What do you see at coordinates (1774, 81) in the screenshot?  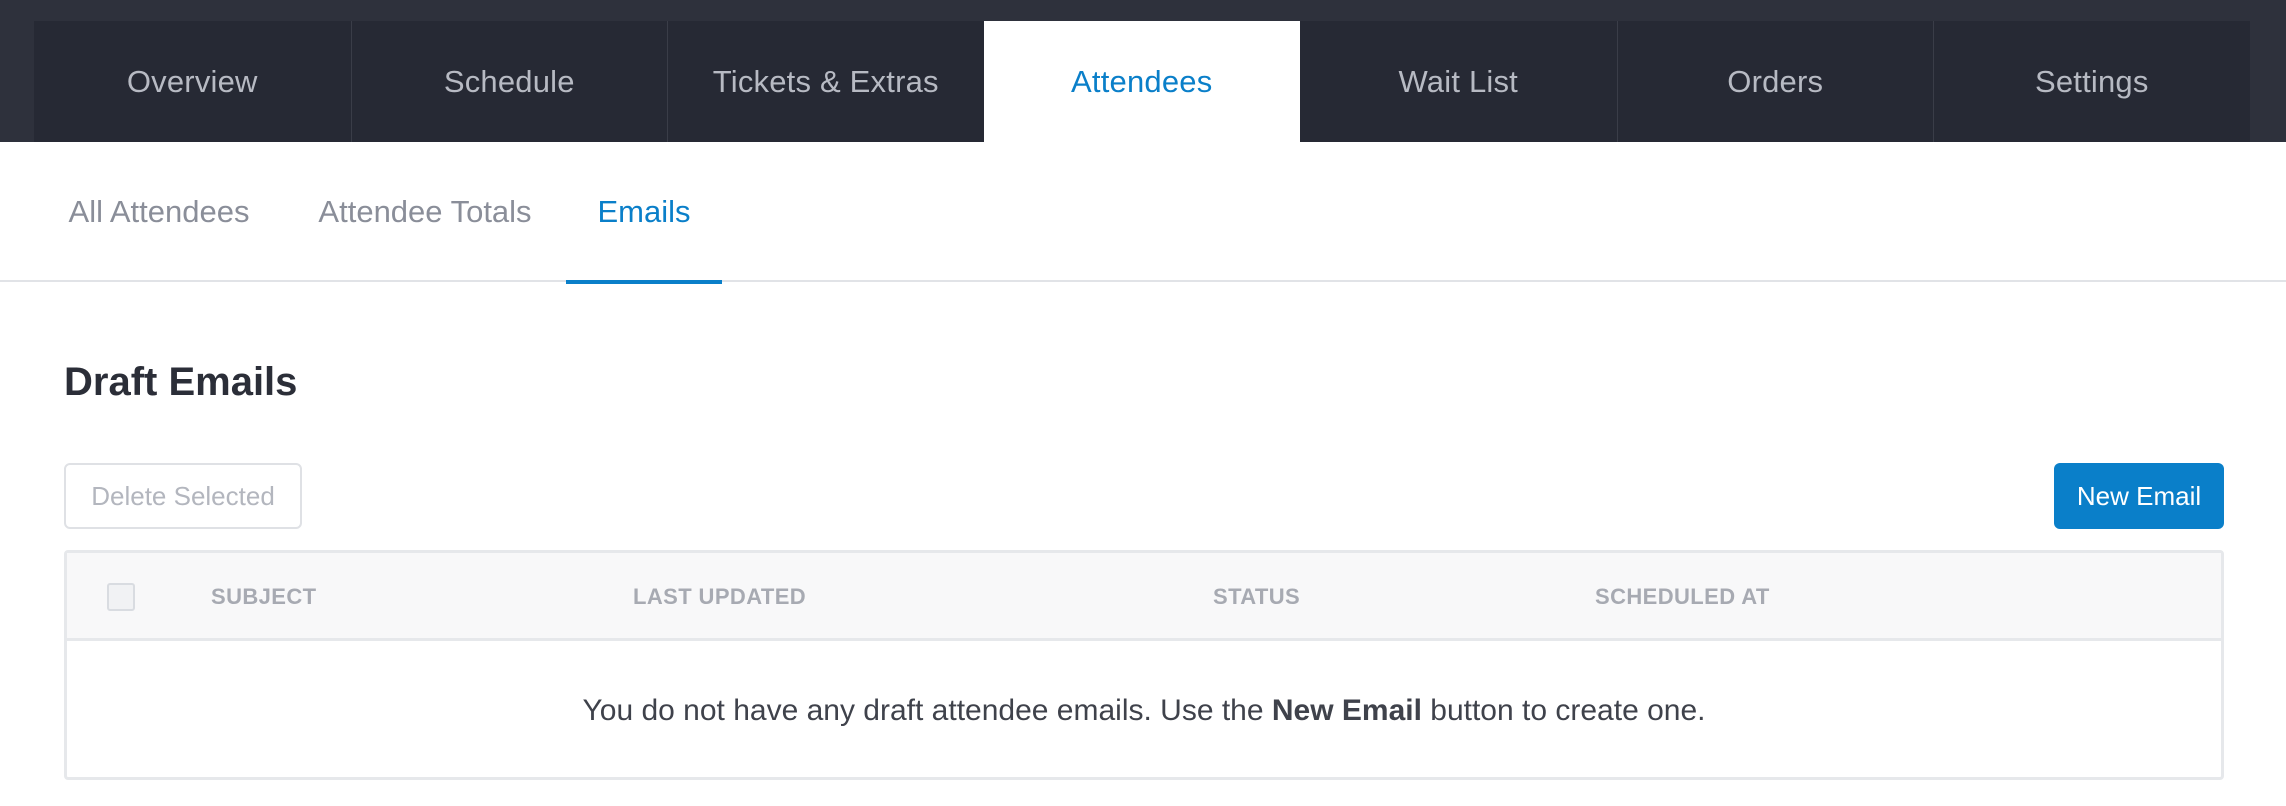 I see `tab-orders: Orders` at bounding box center [1774, 81].